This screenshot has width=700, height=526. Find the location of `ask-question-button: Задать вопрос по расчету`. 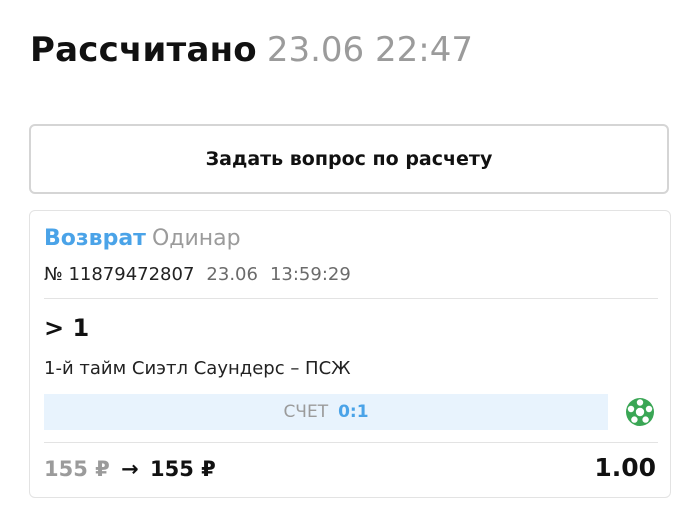

ask-question-button: Задать вопрос по расчету is located at coordinates (349, 159).